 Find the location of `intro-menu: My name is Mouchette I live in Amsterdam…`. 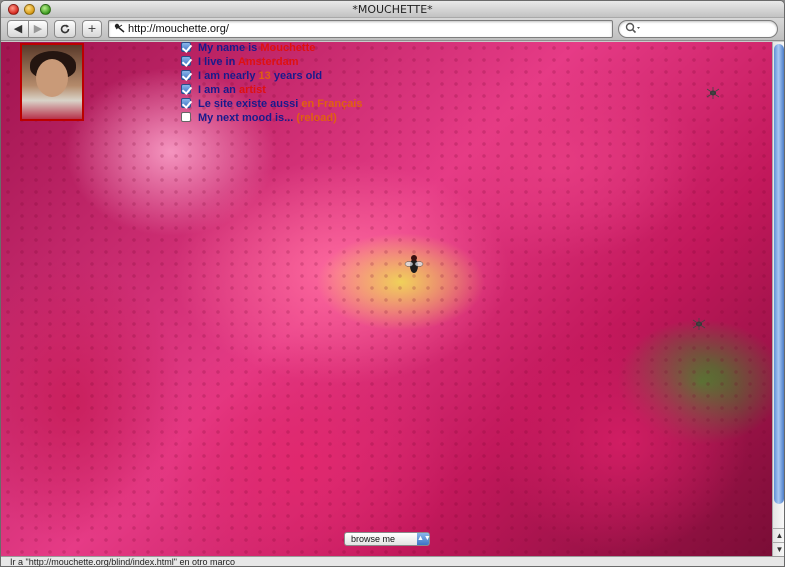

intro-menu: My name is Mouchette I live in Amsterdam… is located at coordinates (271, 83).